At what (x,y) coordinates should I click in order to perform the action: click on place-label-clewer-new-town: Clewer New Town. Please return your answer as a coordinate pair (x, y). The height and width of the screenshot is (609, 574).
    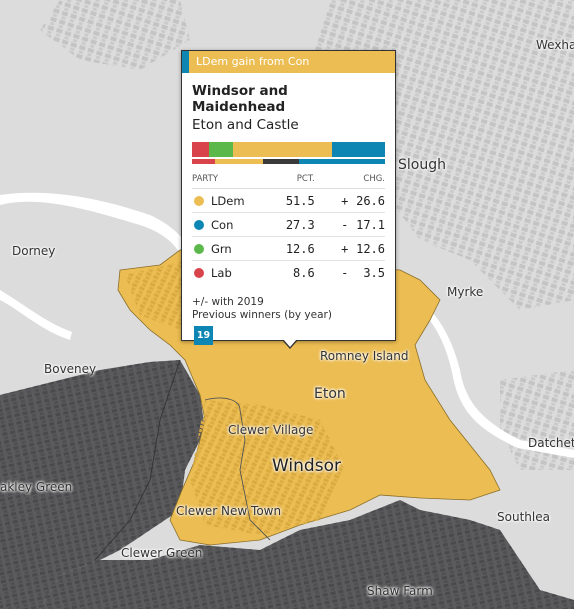
    Looking at the image, I should click on (229, 511).